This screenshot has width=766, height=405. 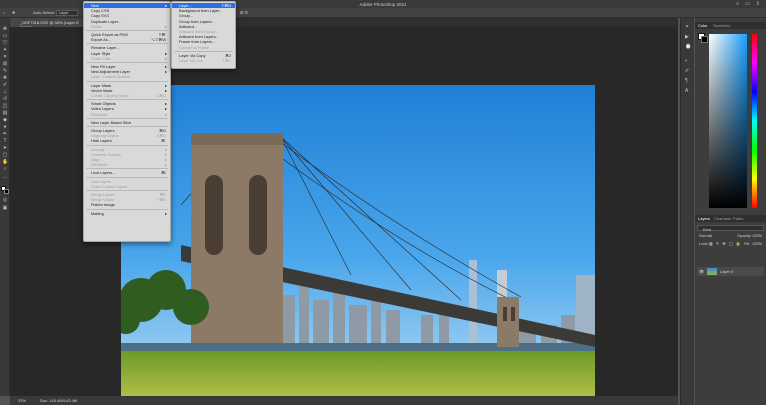 What do you see at coordinates (687, 71) in the screenshot?
I see `brush-settings-icon: ✐` at bounding box center [687, 71].